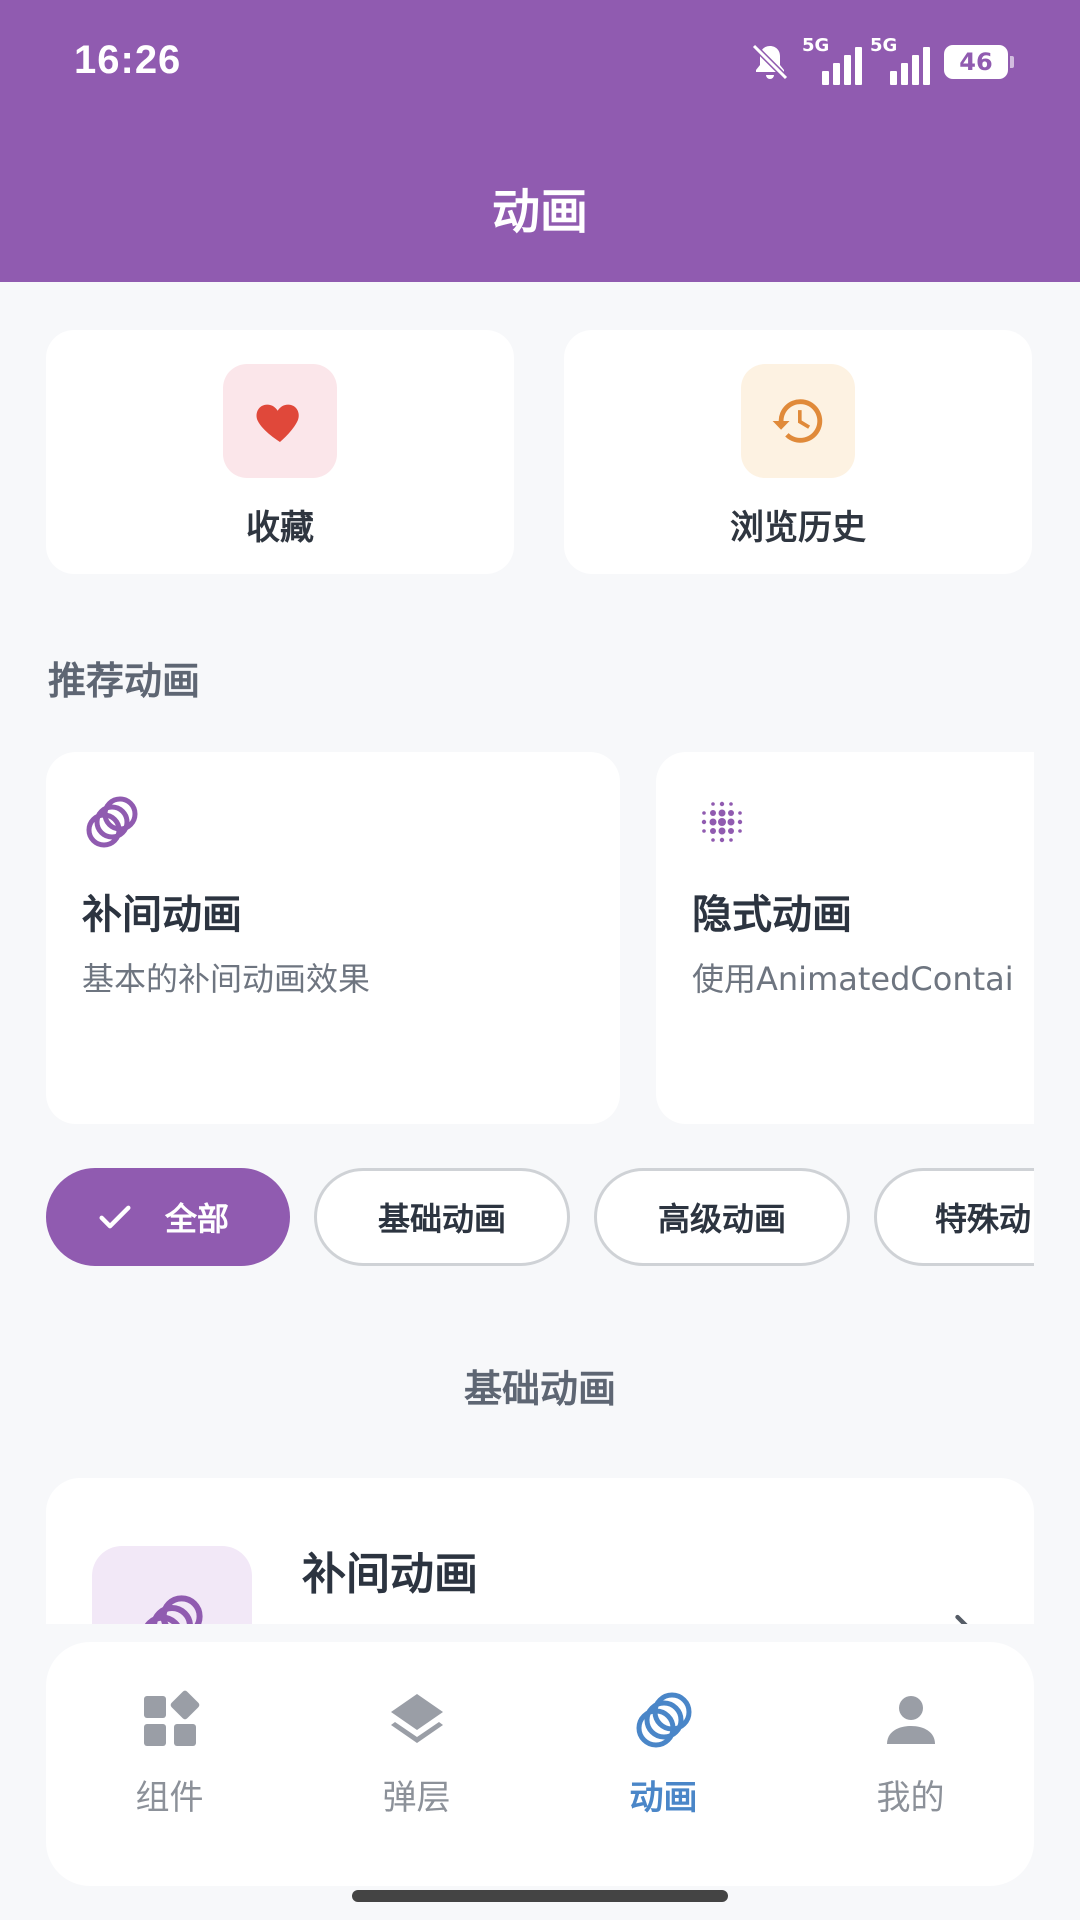  Describe the element at coordinates (169, 1764) in the screenshot. I see `nav-item-widgets: 组件` at that location.